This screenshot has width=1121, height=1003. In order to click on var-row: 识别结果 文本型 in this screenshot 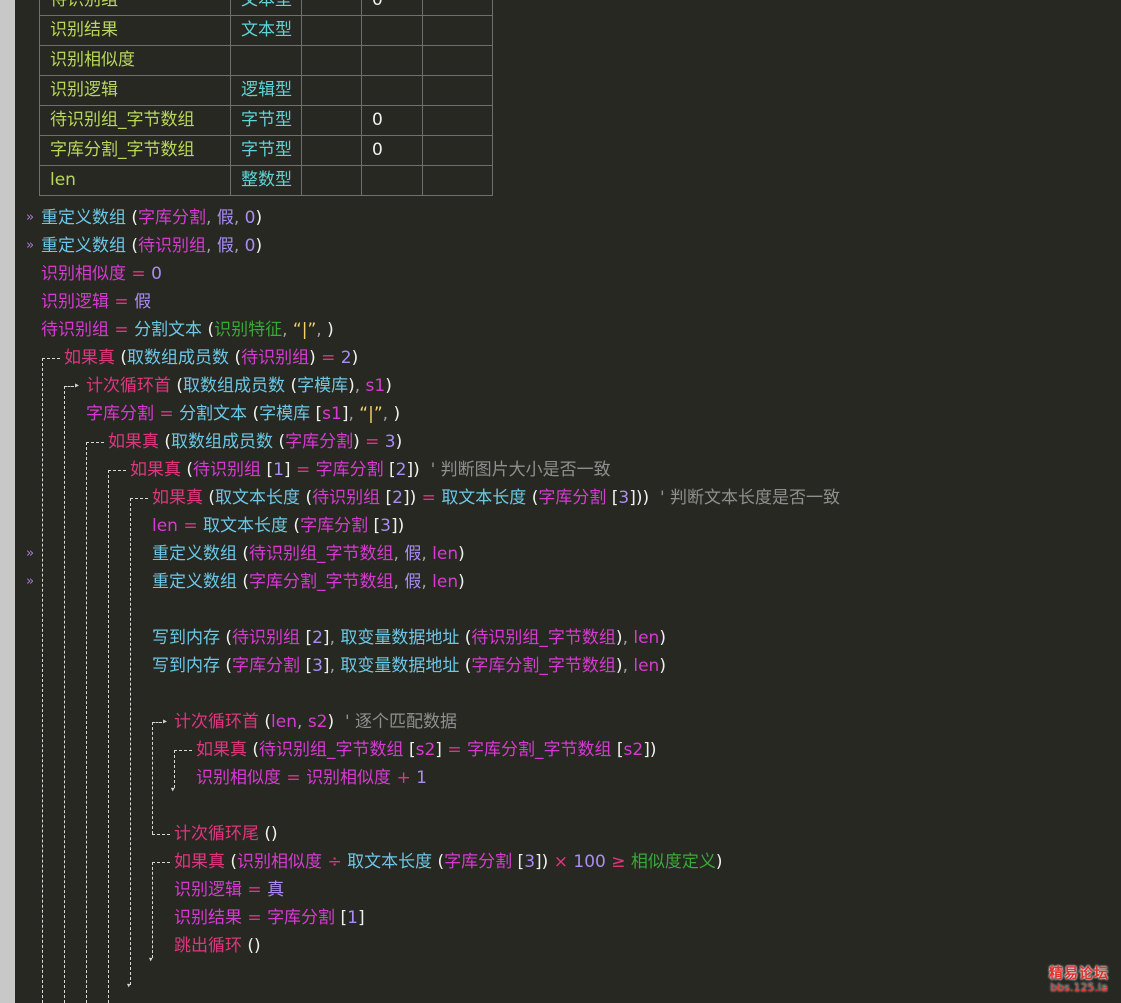, I will do `click(266, 30)`.